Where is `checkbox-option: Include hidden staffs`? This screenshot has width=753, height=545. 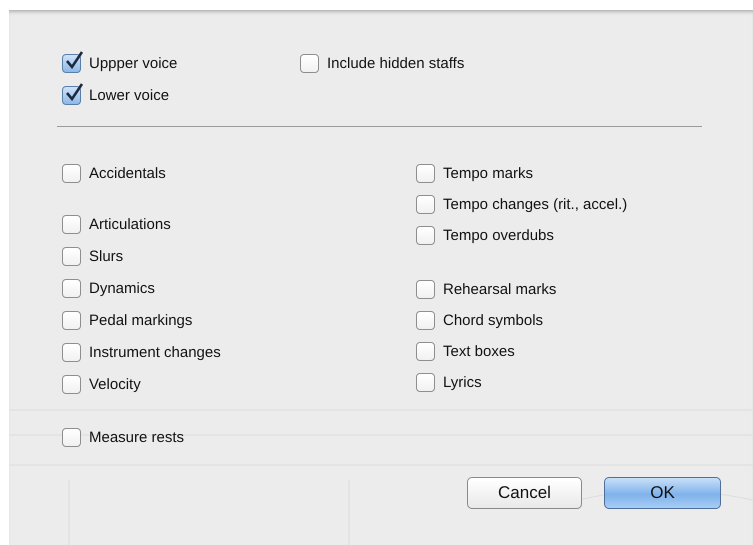 checkbox-option: Include hidden staffs is located at coordinates (382, 63).